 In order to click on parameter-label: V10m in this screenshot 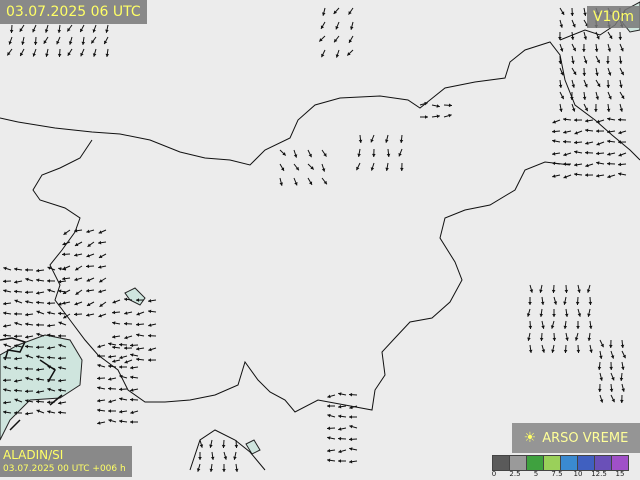, I will do `click(613, 17)`.